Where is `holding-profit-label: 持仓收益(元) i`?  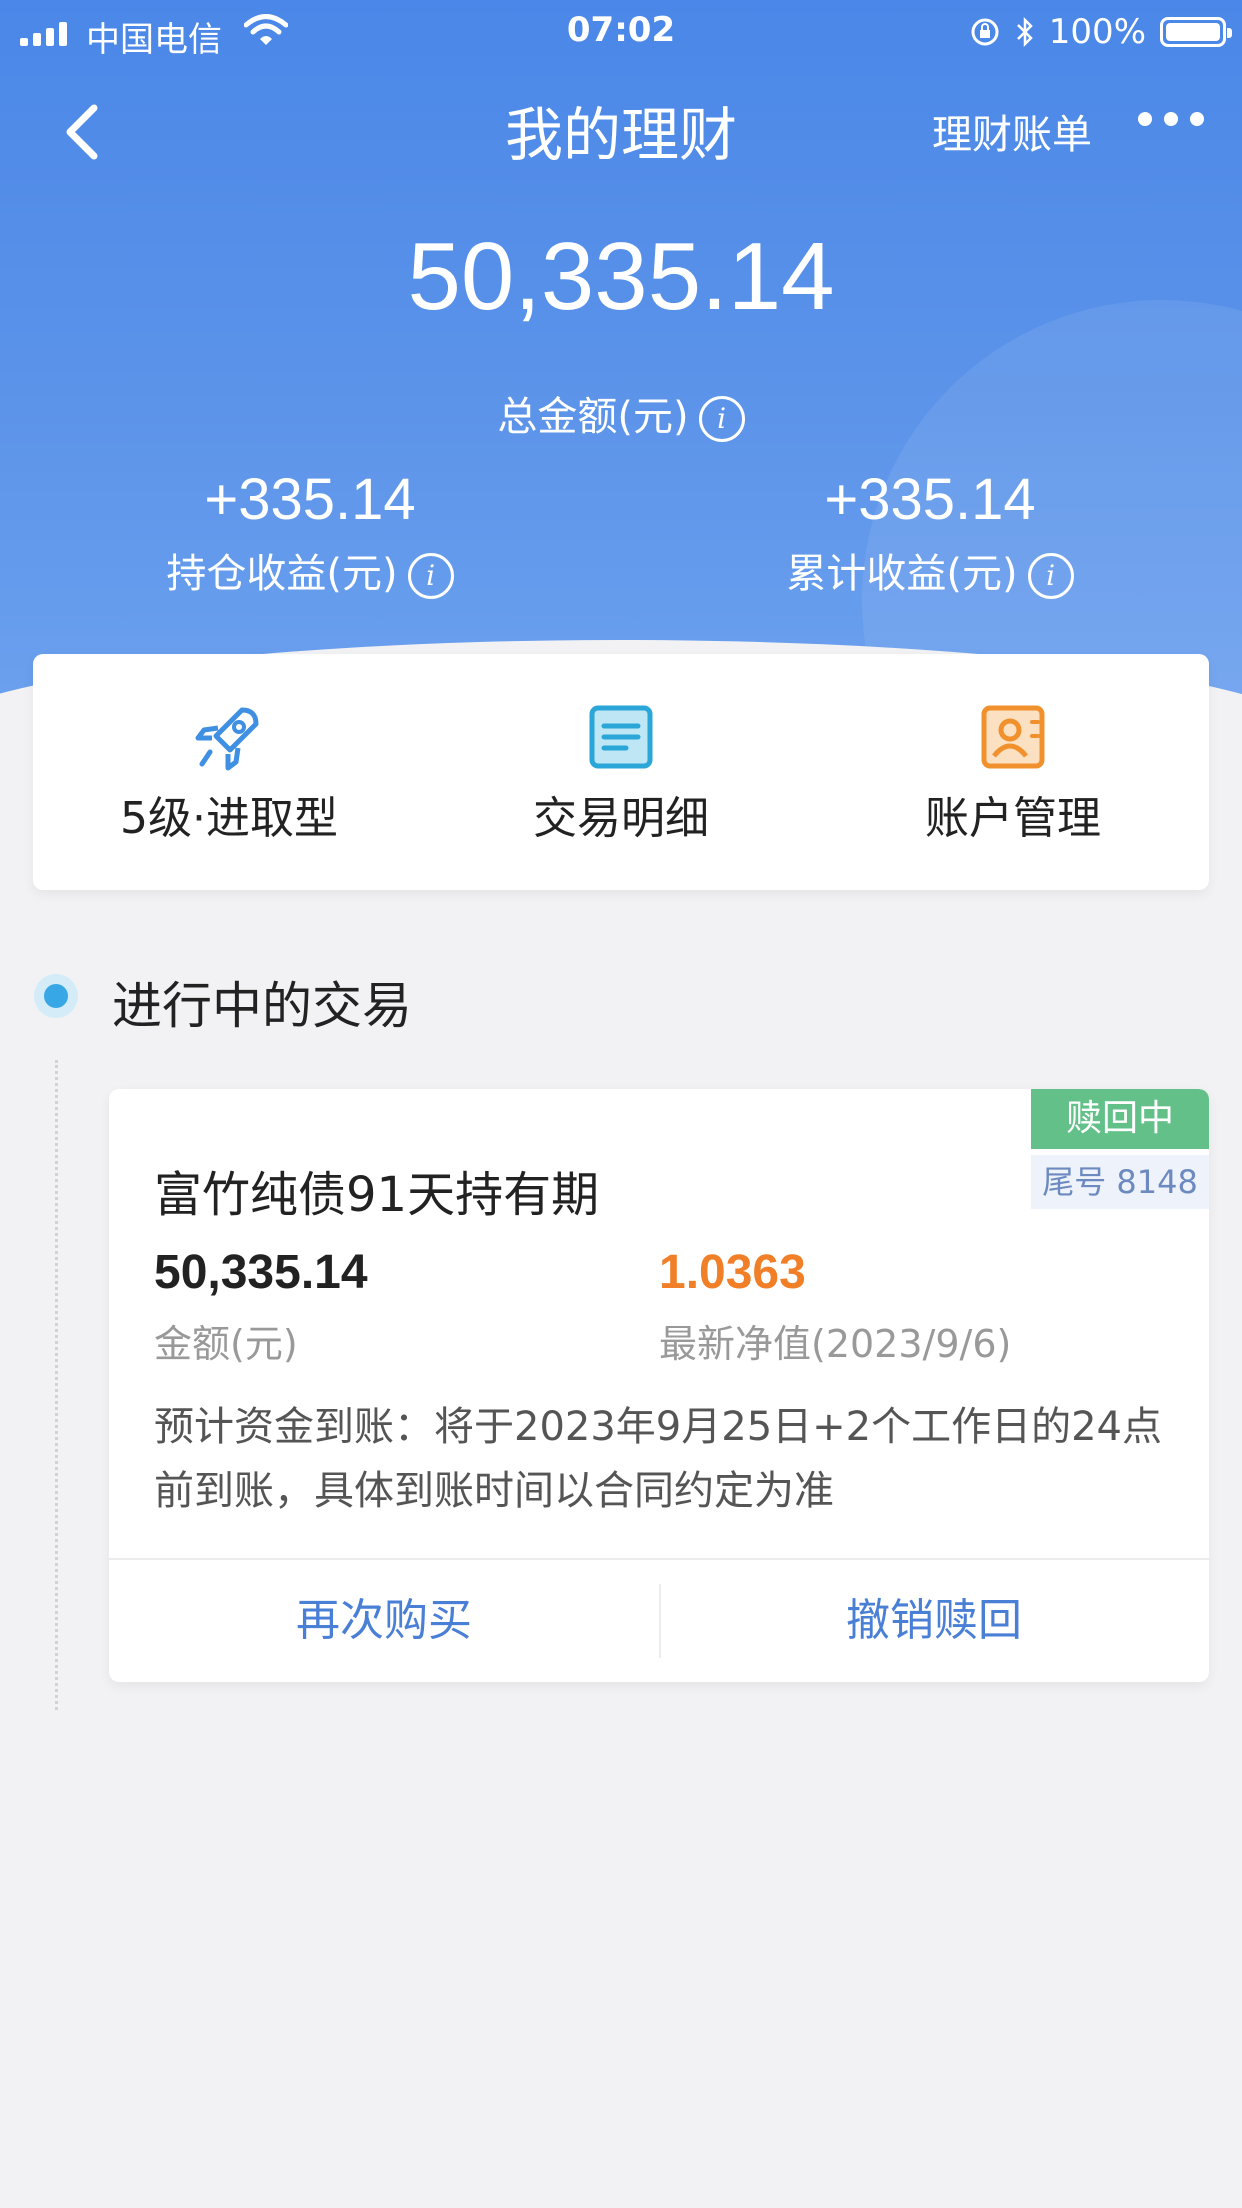
holding-profit-label: 持仓收益(元) i is located at coordinates (310, 570).